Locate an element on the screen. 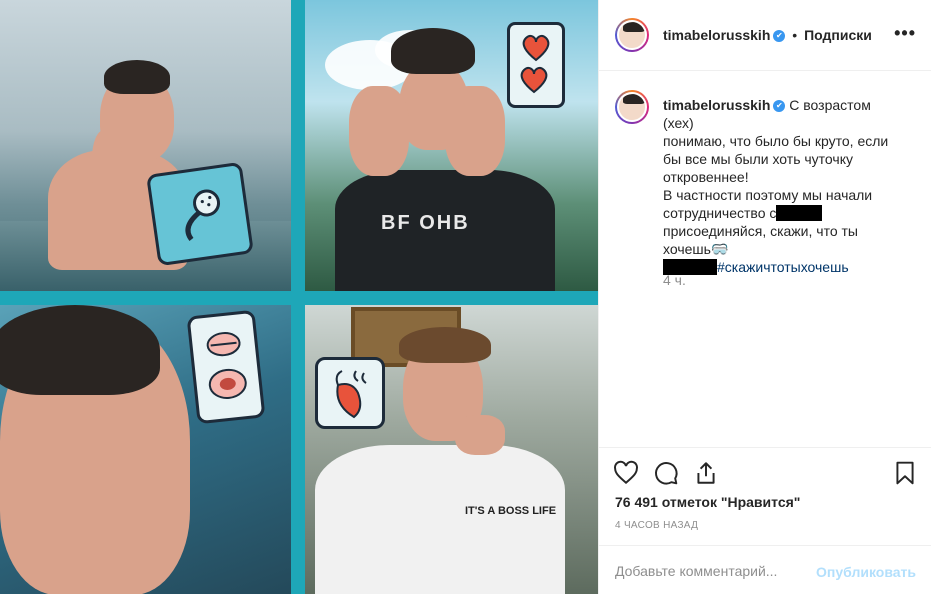  shirt-print: BF OHB is located at coordinates (425, 223).